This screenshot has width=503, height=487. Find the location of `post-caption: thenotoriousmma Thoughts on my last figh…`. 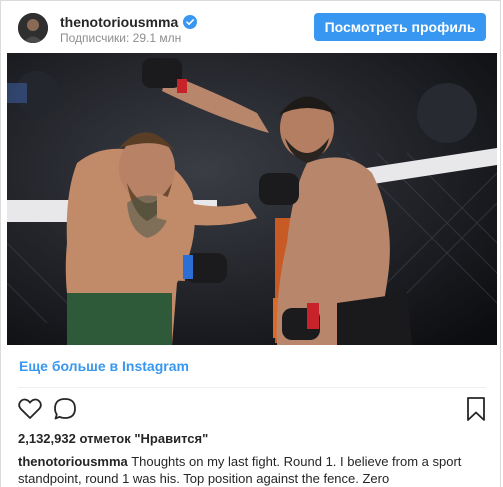

post-caption: thenotoriousmma Thoughts on my last figh… is located at coordinates (253, 470).